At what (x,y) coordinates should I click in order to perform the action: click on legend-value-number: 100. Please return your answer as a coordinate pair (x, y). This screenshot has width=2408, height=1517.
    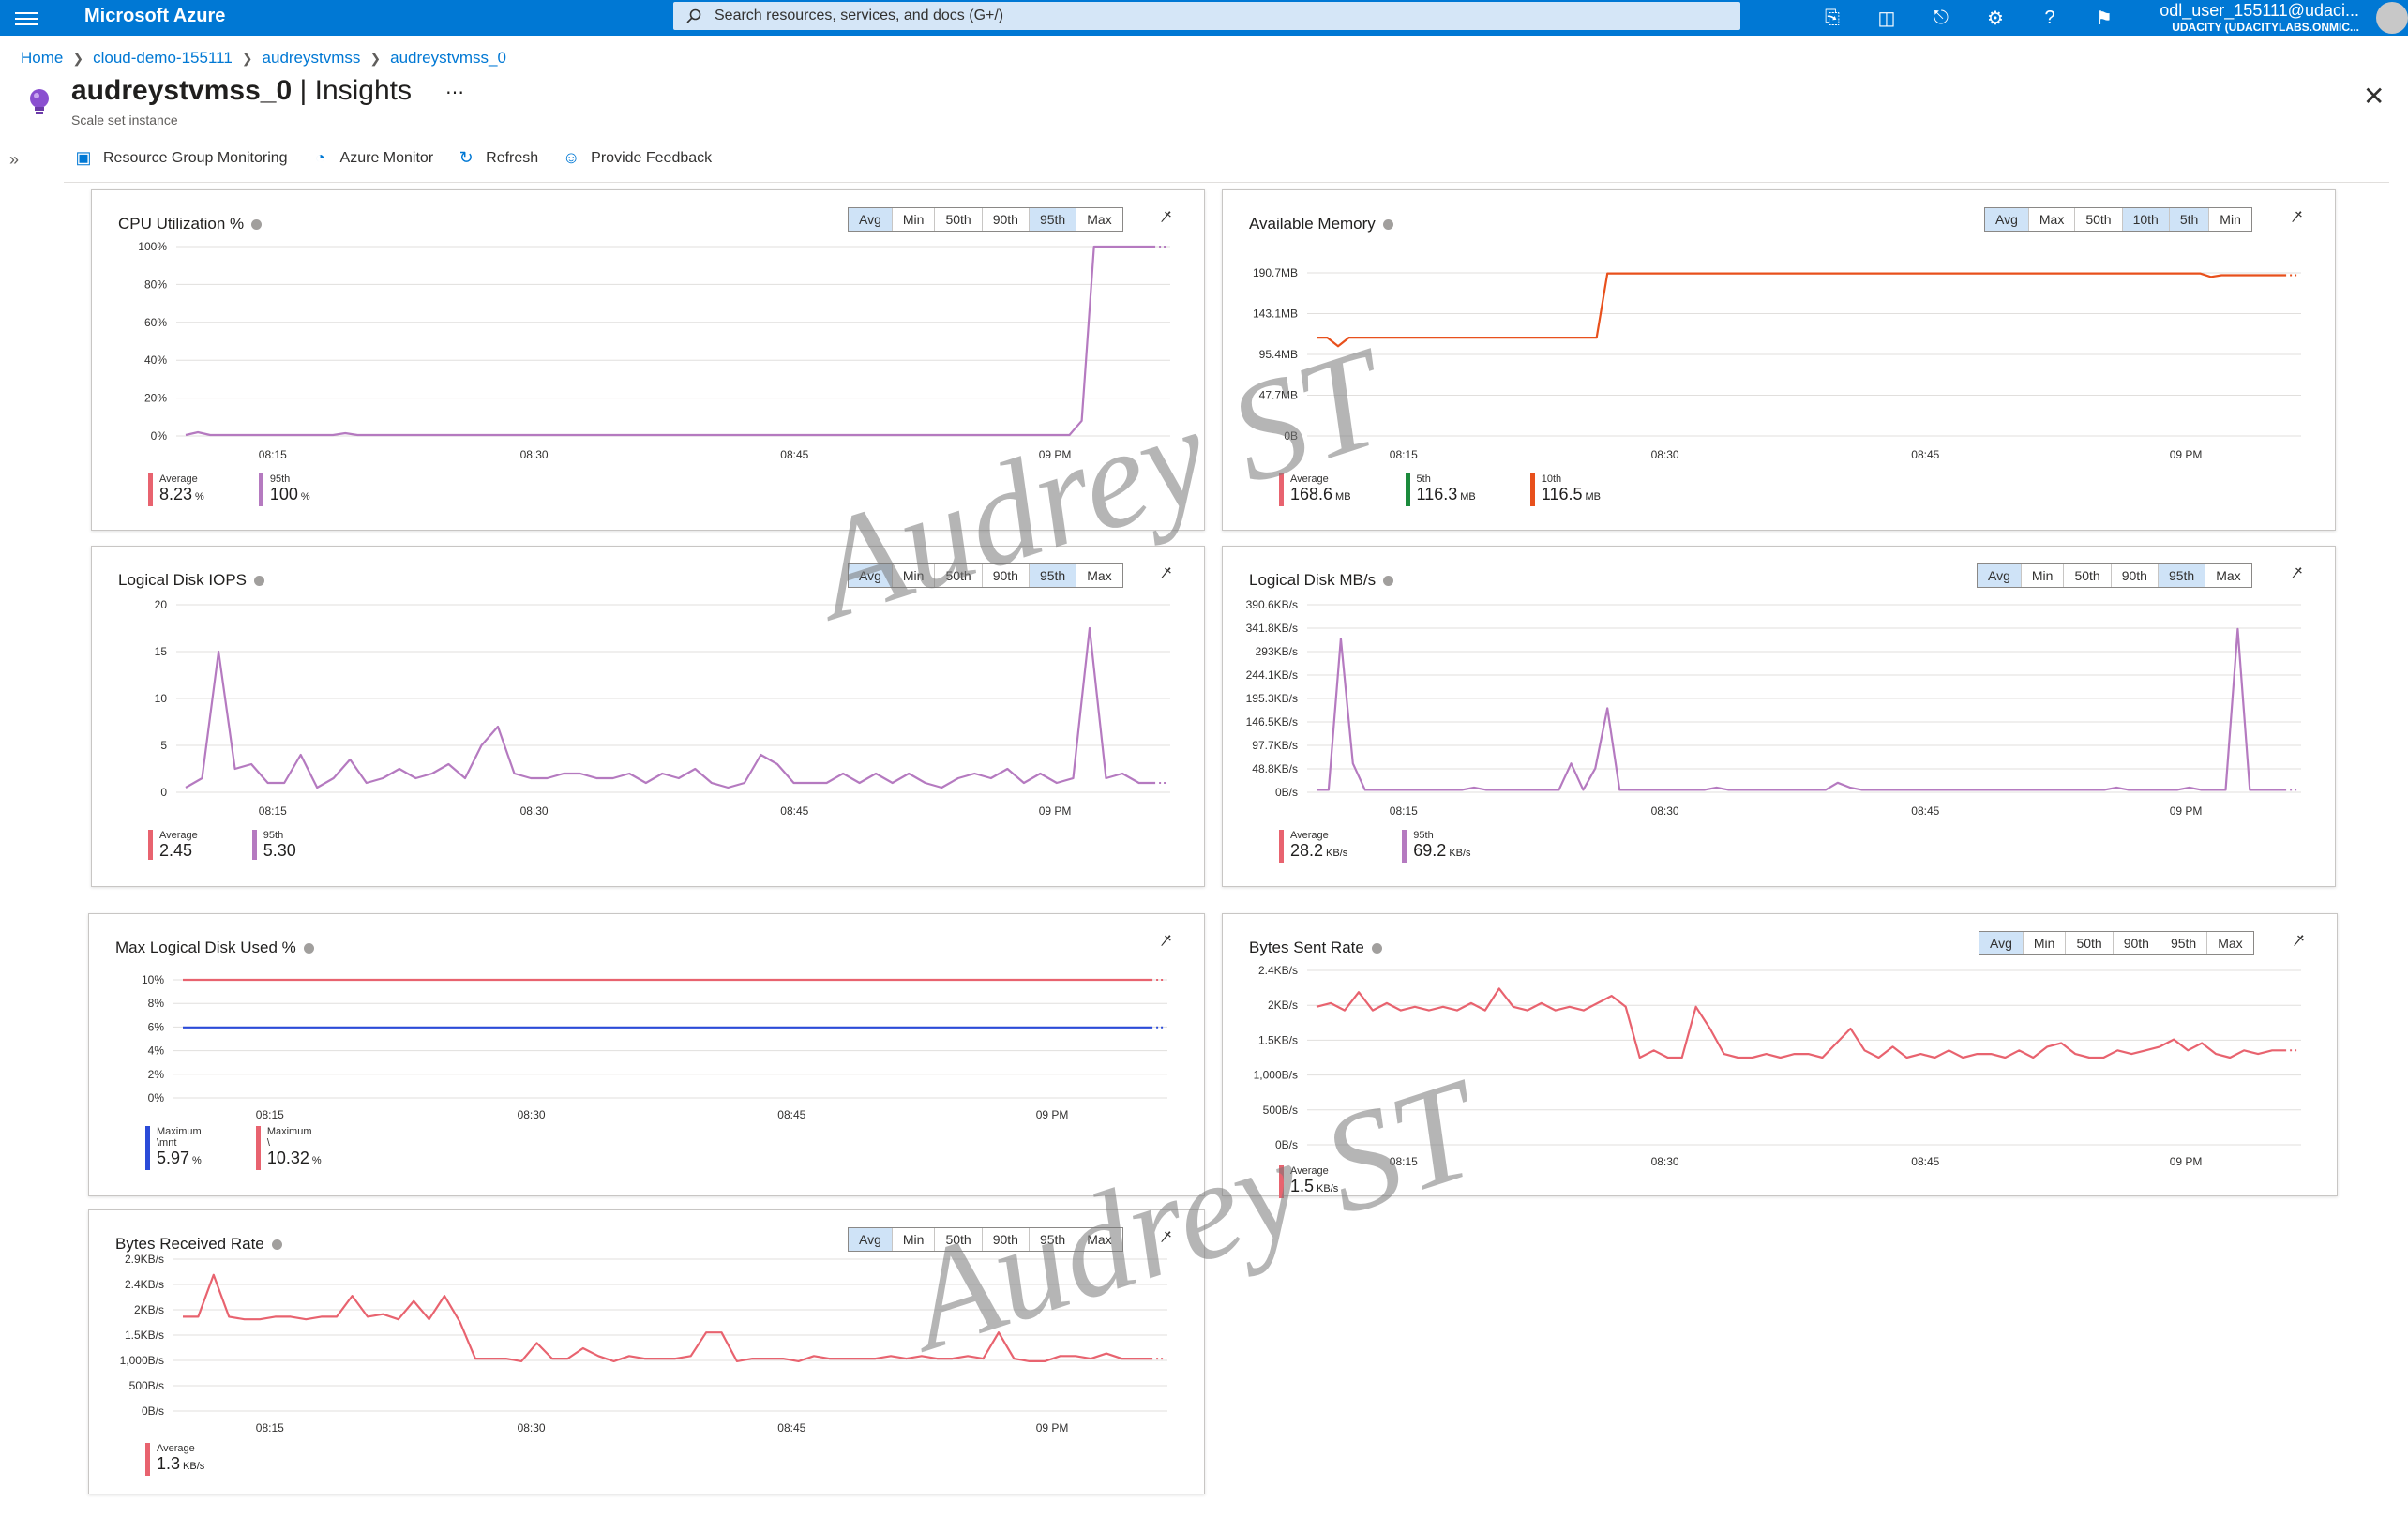
    Looking at the image, I should click on (283, 494).